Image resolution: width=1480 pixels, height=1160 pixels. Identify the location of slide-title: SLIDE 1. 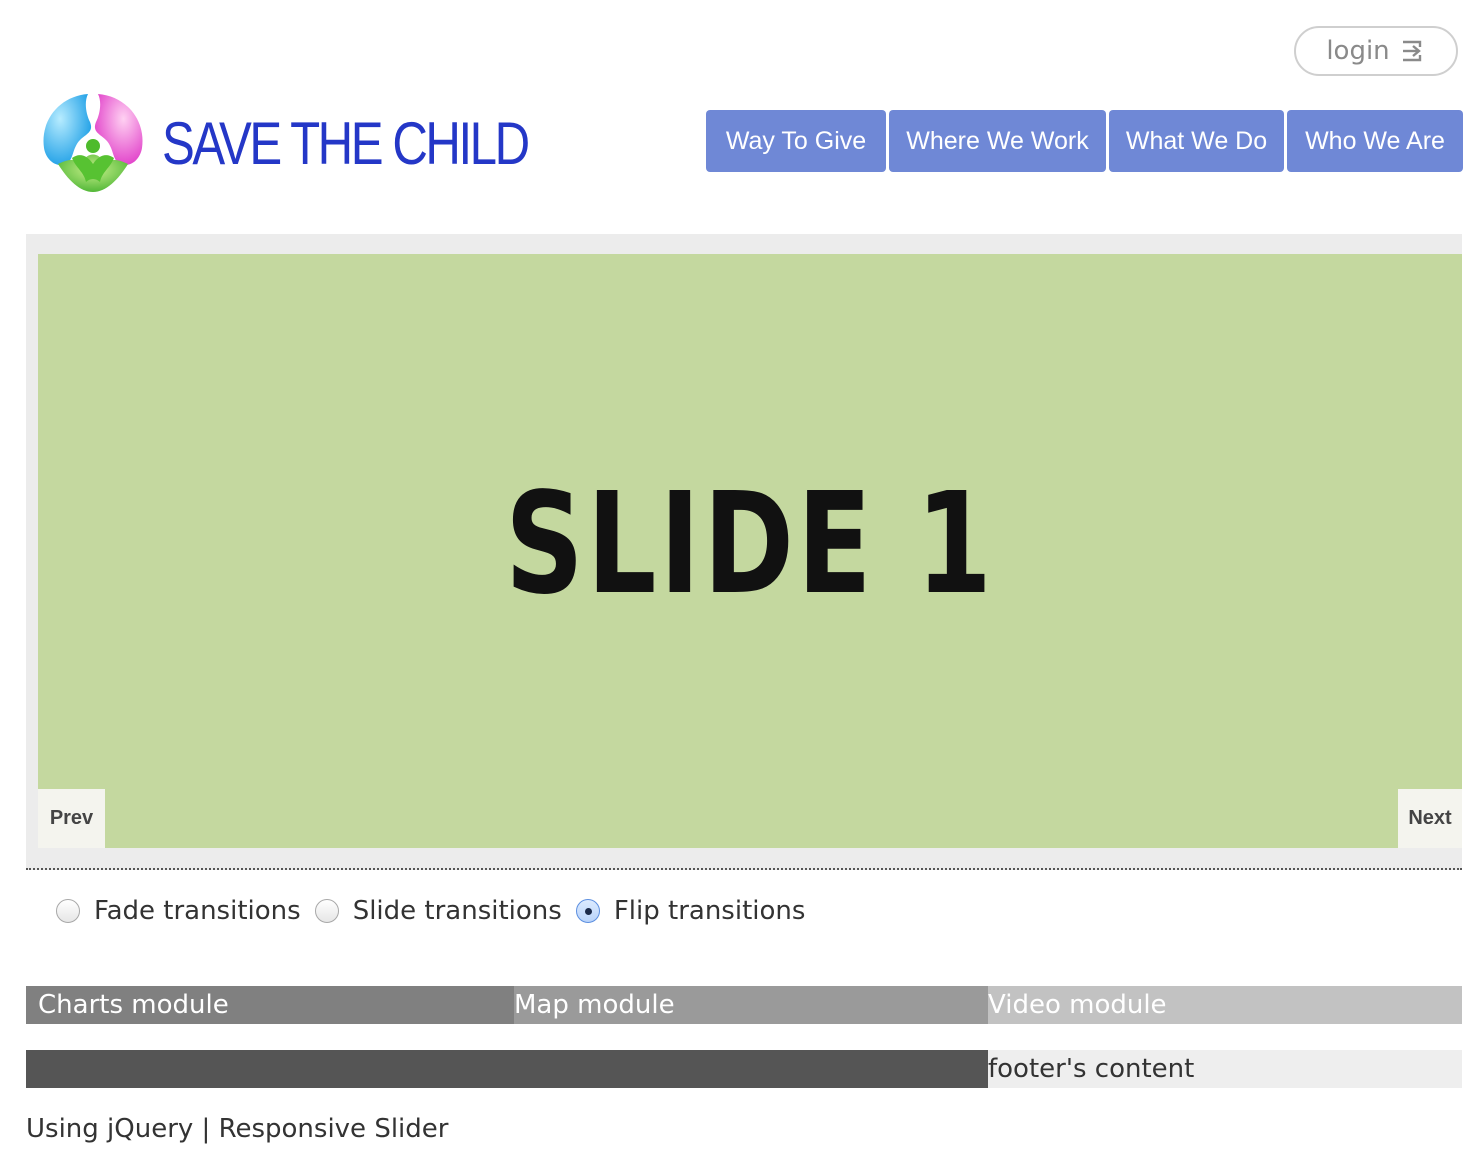
(750, 544).